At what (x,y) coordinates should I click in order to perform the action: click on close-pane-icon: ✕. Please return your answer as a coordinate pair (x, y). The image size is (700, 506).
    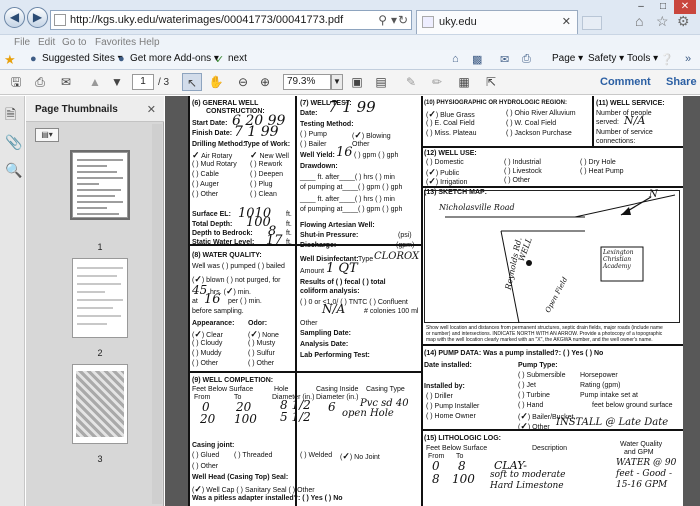
    Looking at the image, I should click on (151, 109).